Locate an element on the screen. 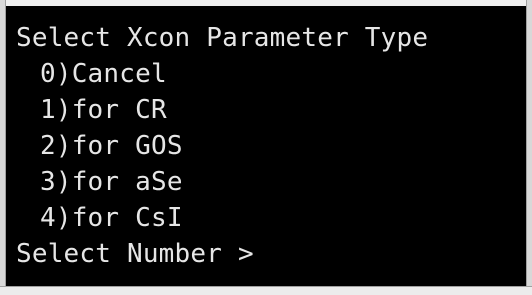  menu-option-gos: 2)for GOS is located at coordinates (111, 146).